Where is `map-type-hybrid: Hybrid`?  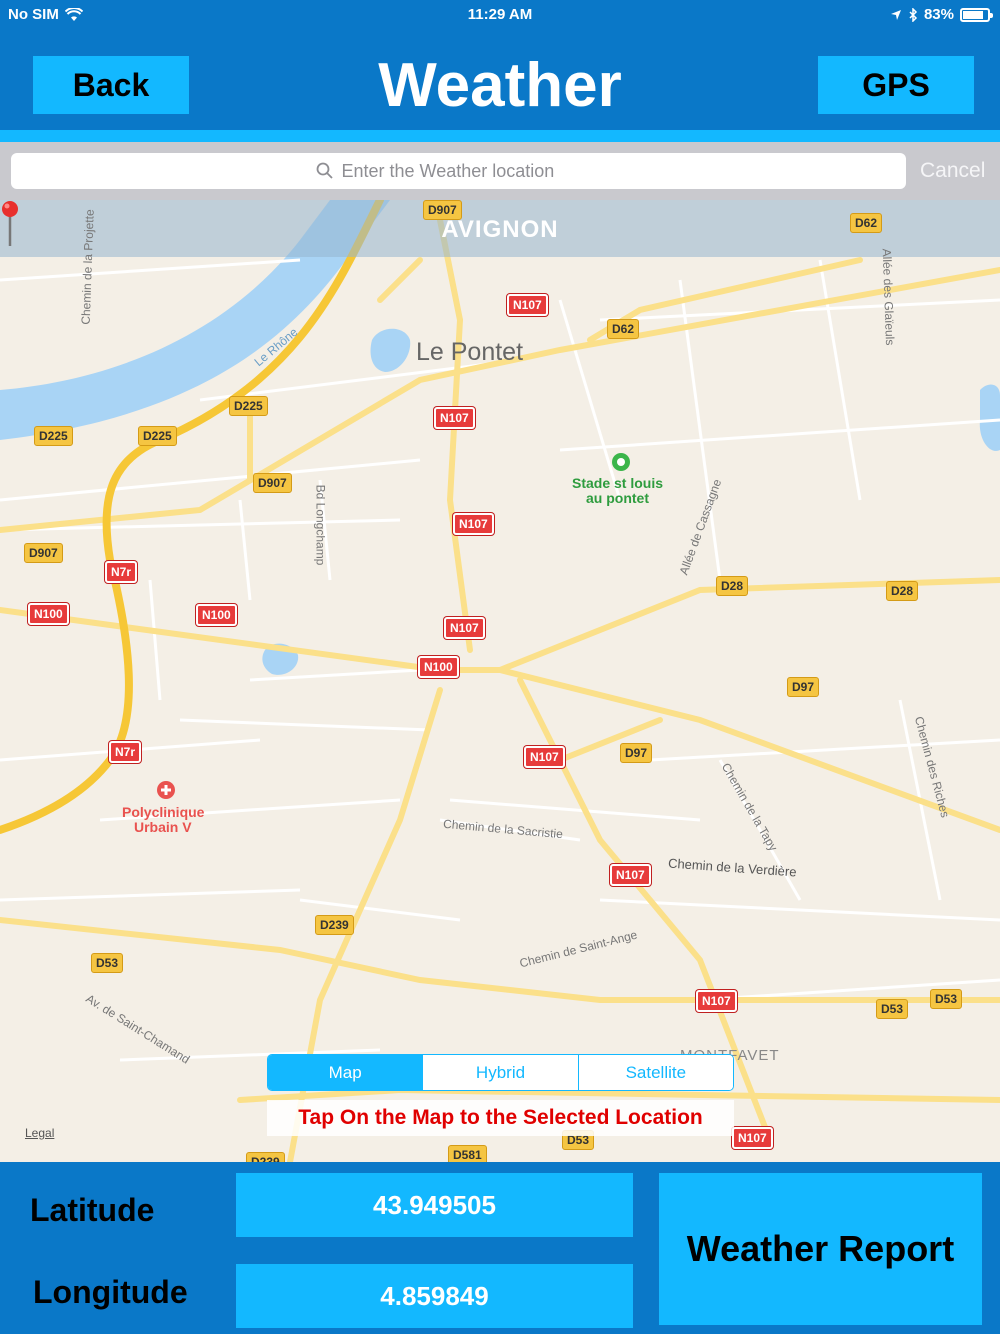
map-type-hybrid: Hybrid is located at coordinates (500, 1072).